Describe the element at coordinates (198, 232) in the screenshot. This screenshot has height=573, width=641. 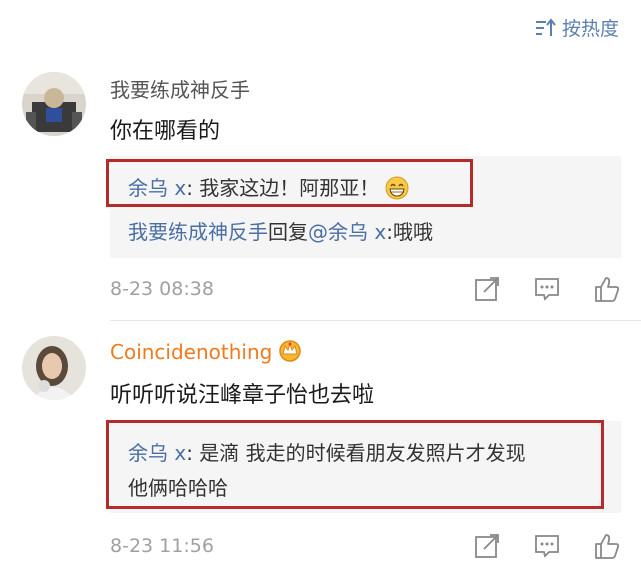
I see `reply-author: 我要练成神反手` at that location.